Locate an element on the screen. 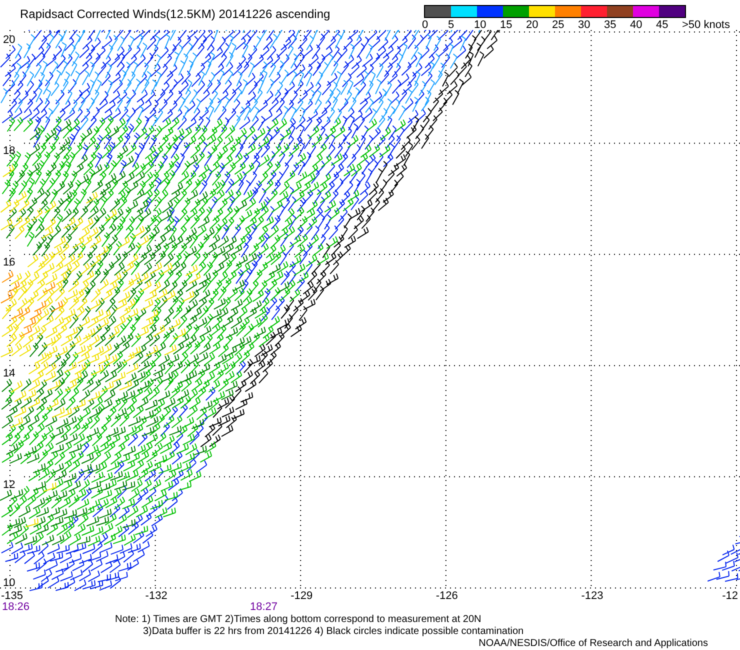  latitude-label: 20 is located at coordinates (9, 40).